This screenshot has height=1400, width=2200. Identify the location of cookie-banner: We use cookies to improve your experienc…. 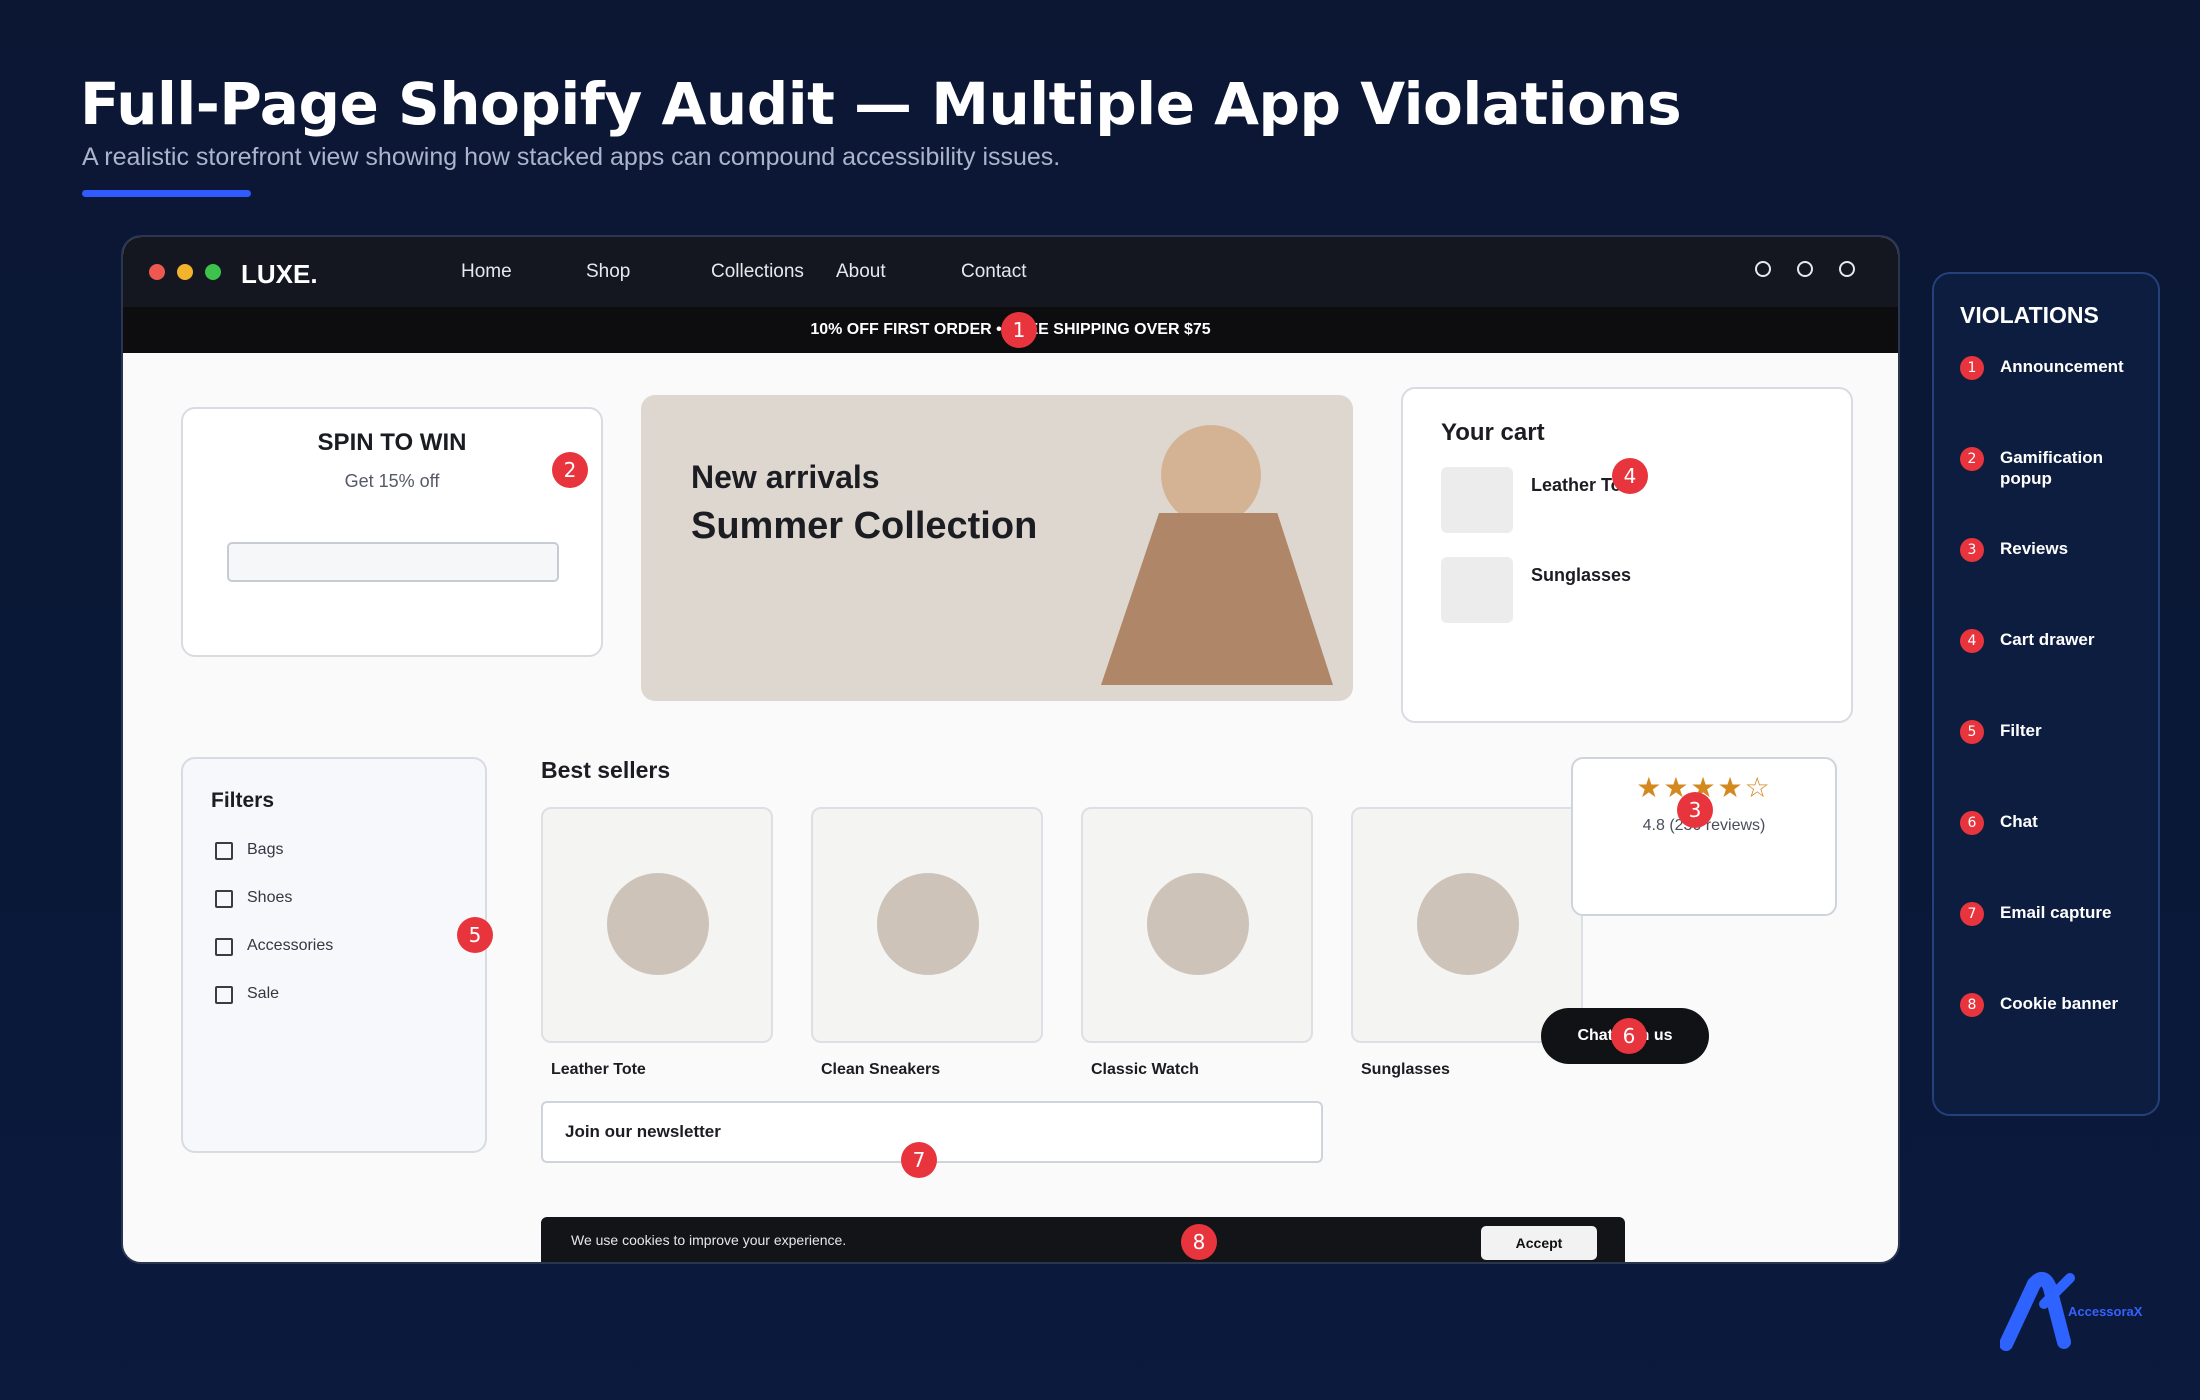
(1083, 1239).